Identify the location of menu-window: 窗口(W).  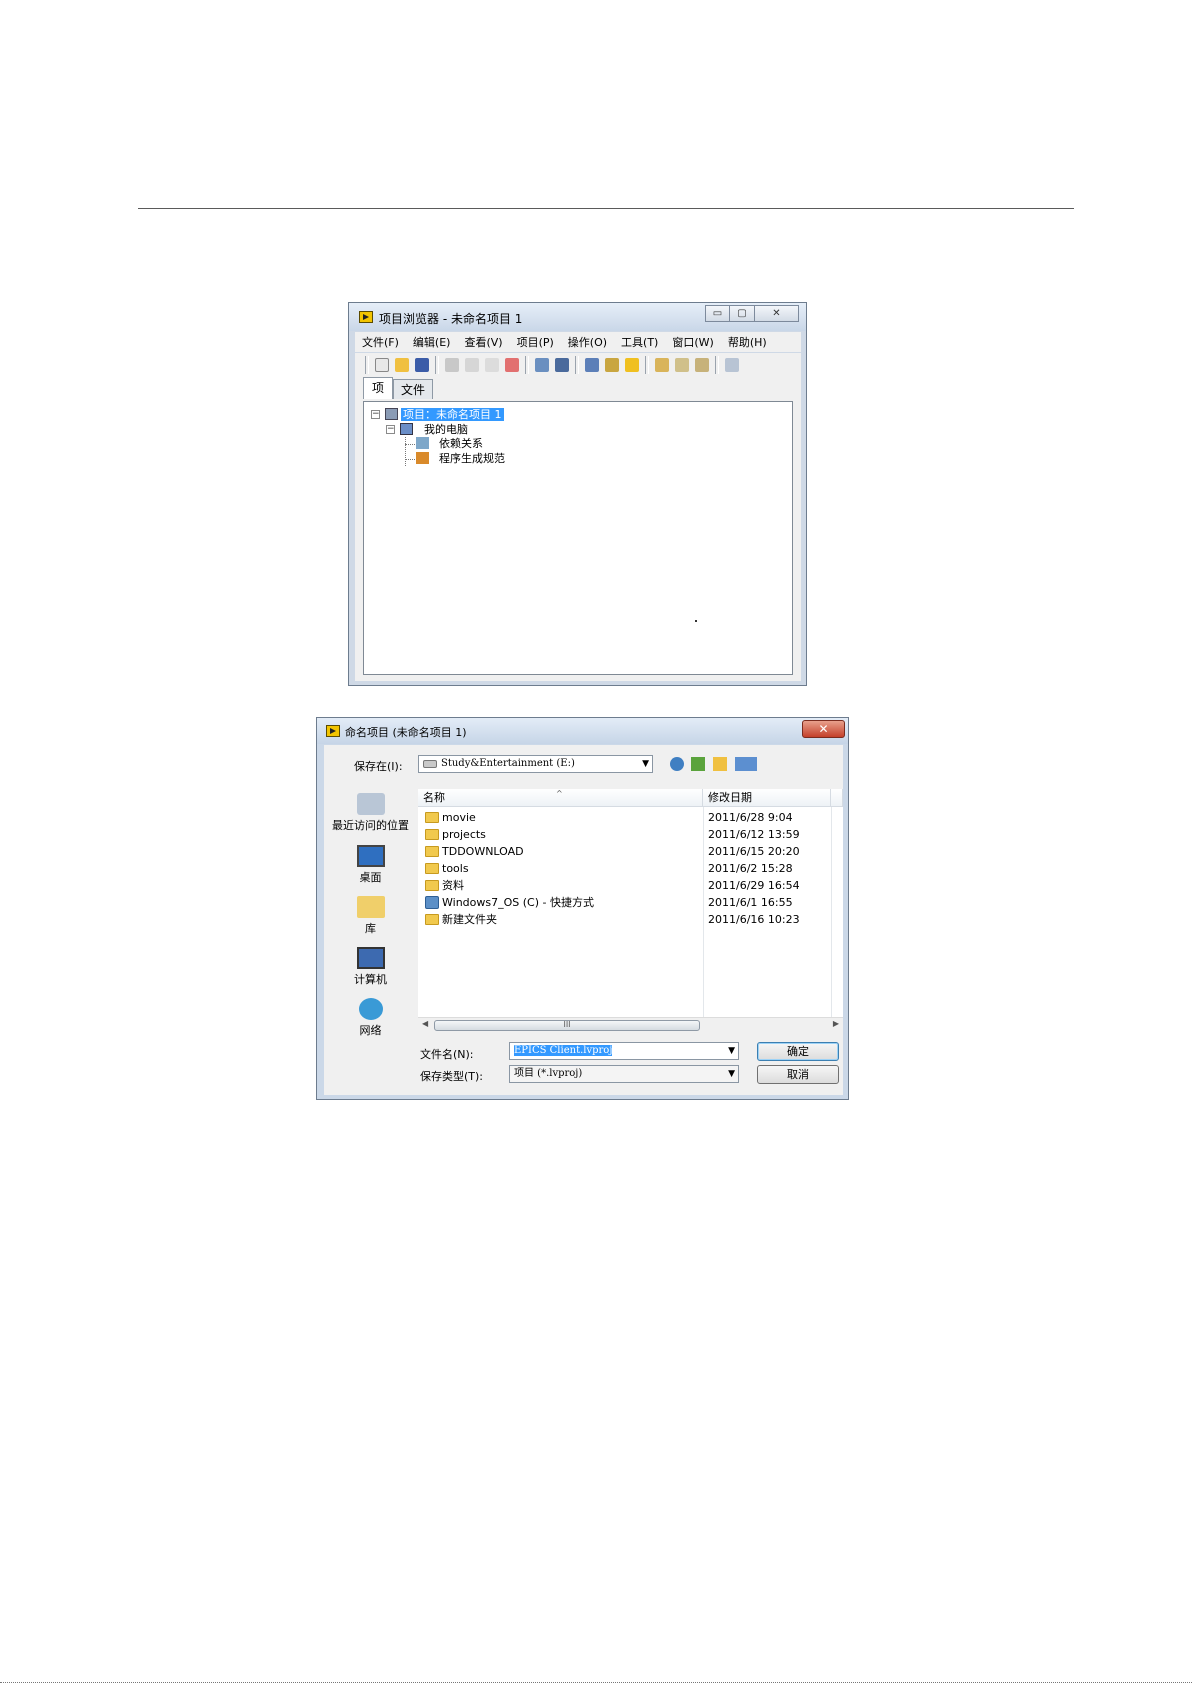
(692, 342).